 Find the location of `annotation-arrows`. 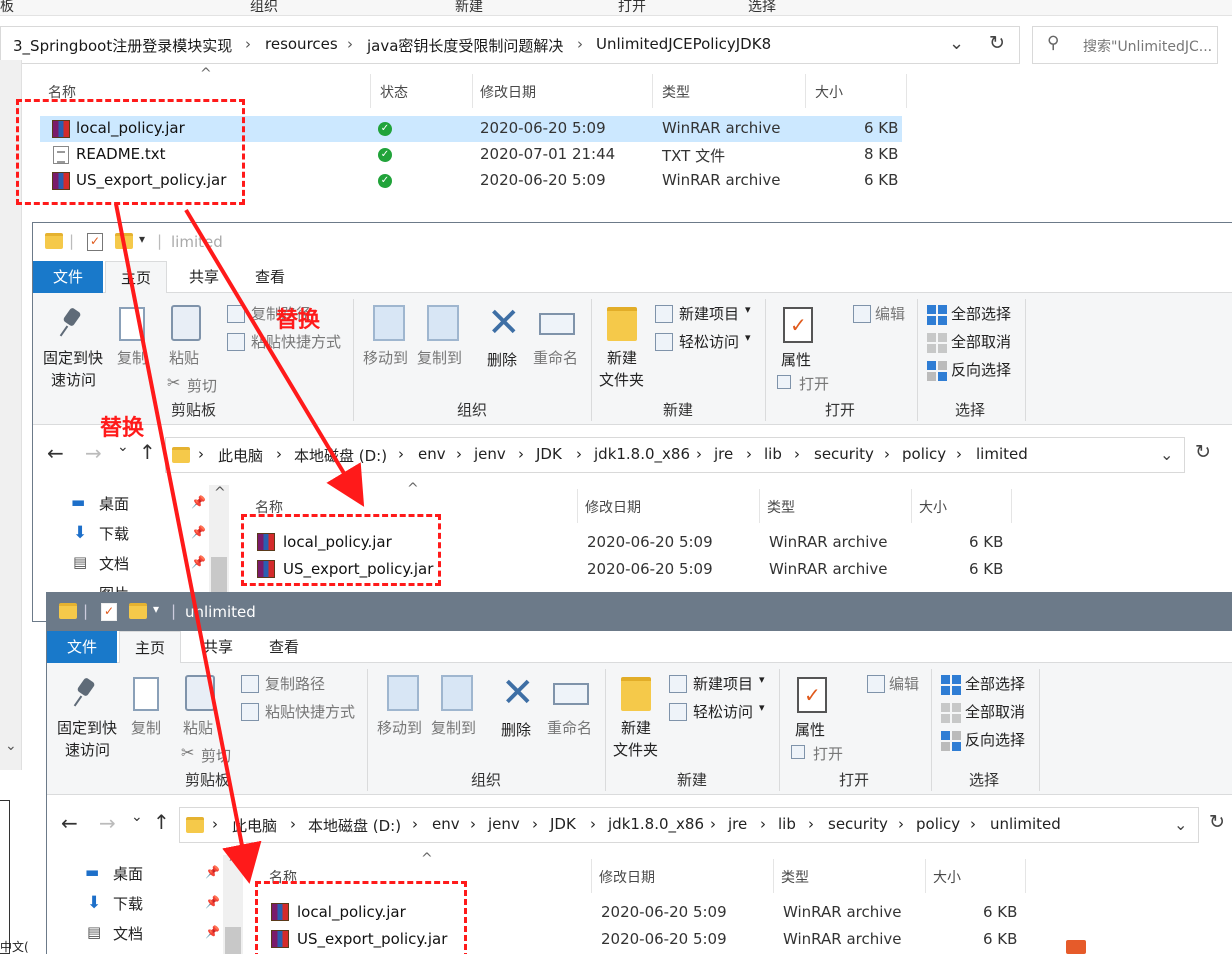

annotation-arrows is located at coordinates (239, 543).